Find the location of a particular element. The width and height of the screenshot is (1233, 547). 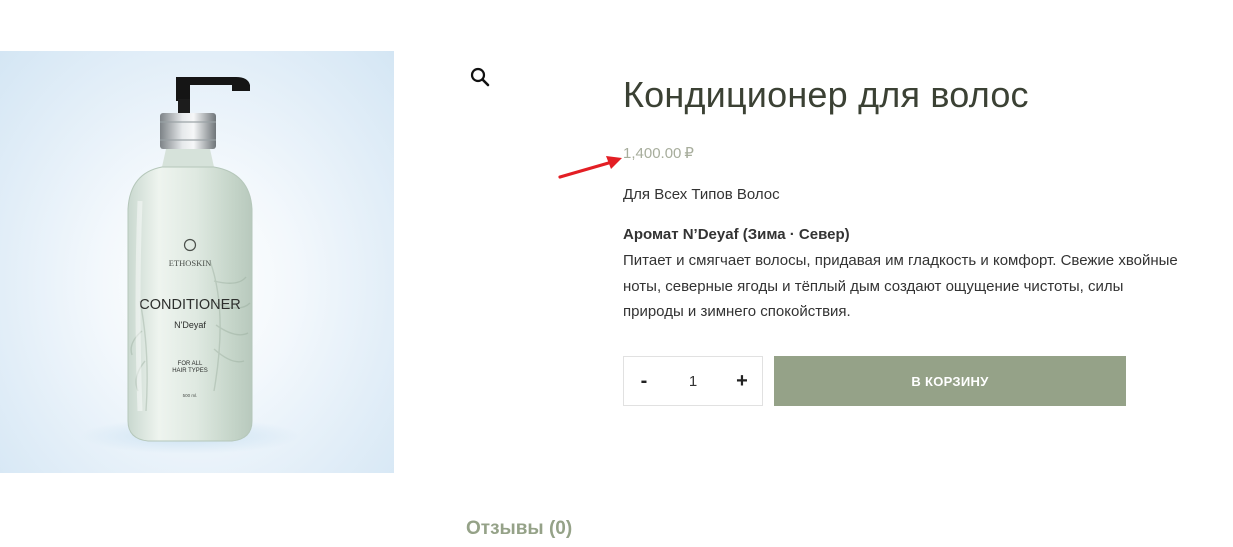

bottle-scent: N'Deyaf is located at coordinates (190, 325).